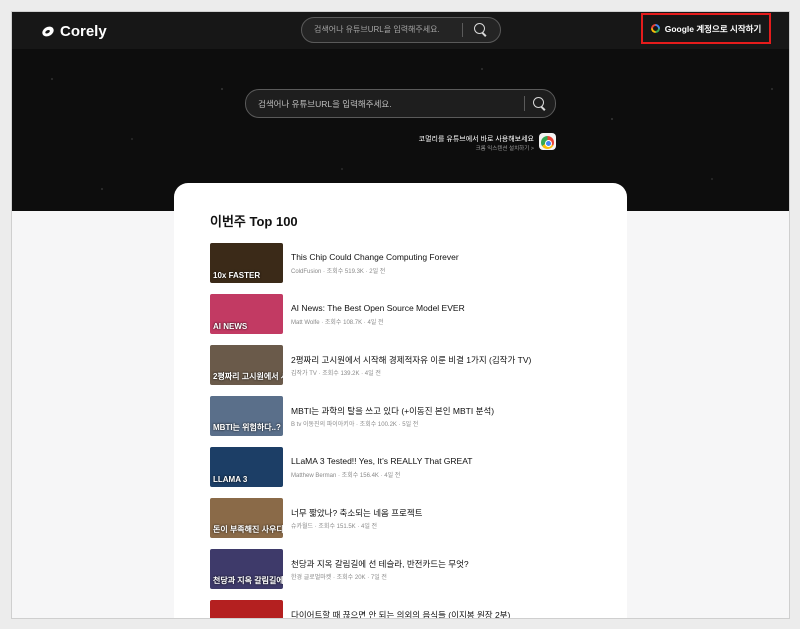 The image size is (800, 629). What do you see at coordinates (380, 564) in the screenshot?
I see `video-title: 천당과 지옥 갈림길에 선 테슬라, 반전카드는 무엇?` at bounding box center [380, 564].